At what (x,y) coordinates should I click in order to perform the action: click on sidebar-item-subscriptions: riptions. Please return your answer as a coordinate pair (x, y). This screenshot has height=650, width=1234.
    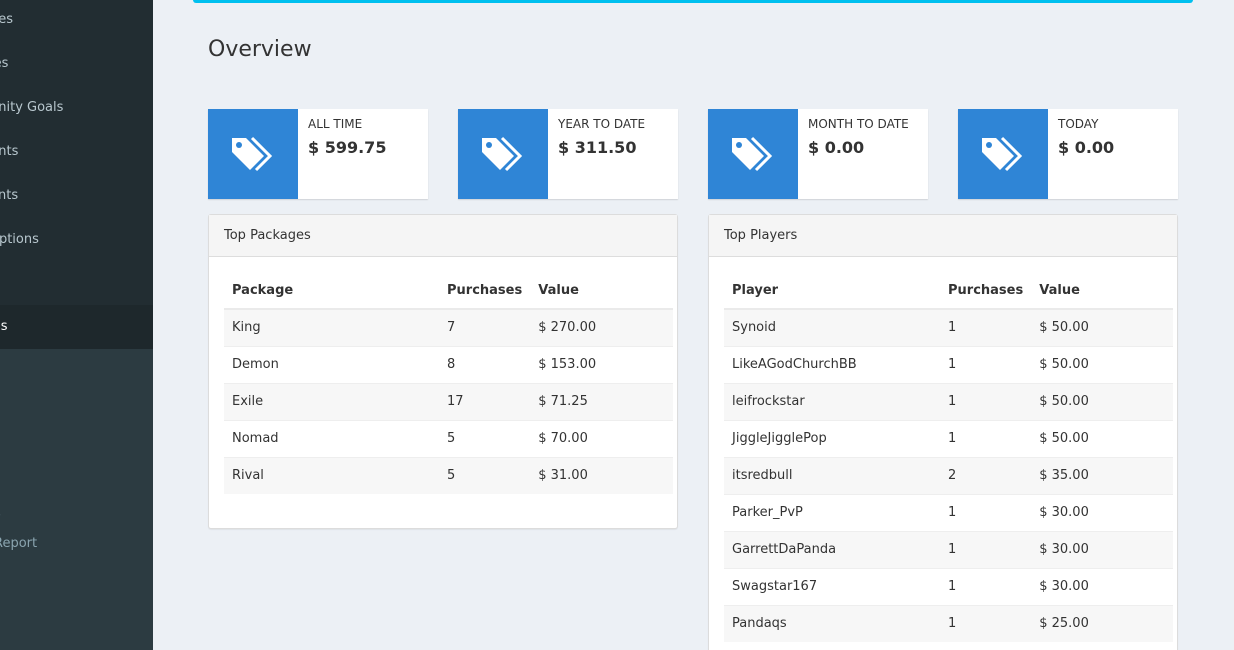
    Looking at the image, I should click on (76, 240).